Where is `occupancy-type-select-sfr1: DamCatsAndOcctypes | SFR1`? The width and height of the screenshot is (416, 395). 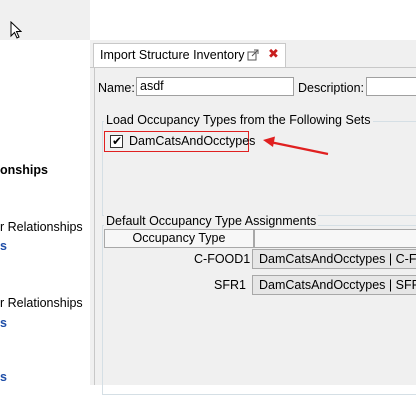
occupancy-type-select-sfr1: DamCatsAndOcctypes | SFR1 is located at coordinates (334, 285).